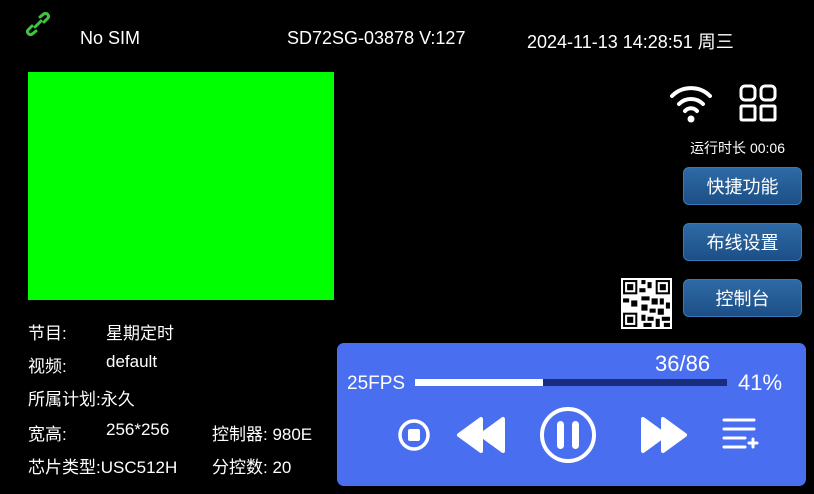 The image size is (814, 494). I want to click on stop-icon, so click(414, 435).